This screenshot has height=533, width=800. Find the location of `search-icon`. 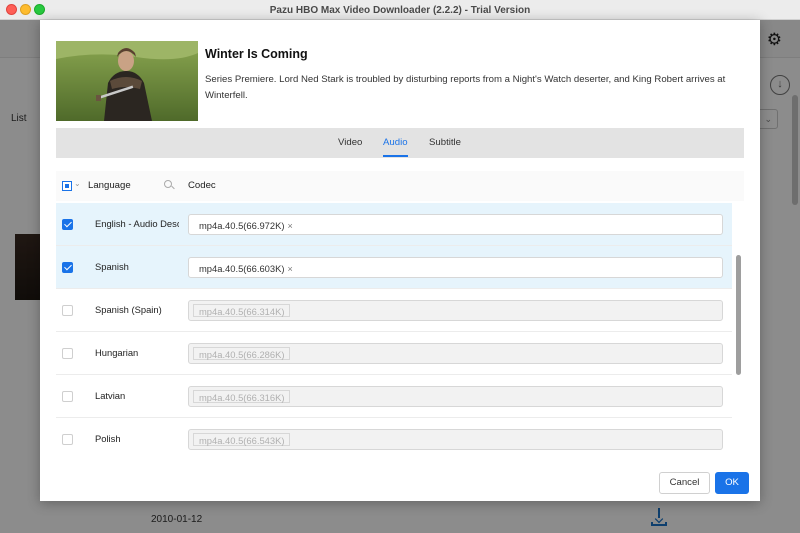

search-icon is located at coordinates (168, 184).